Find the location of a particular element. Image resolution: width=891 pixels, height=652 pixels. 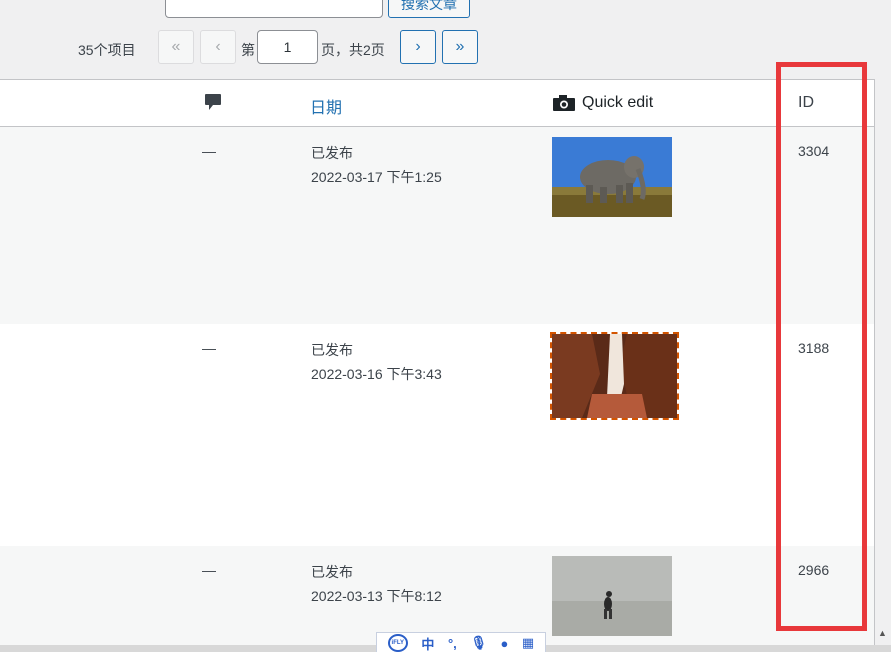

table-header: 日期 Quick edit ID is located at coordinates (437, 103).